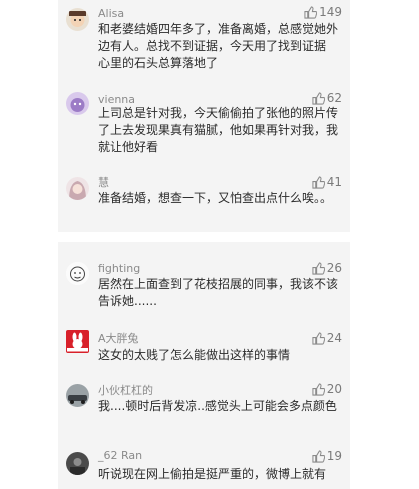  I want to click on like-button: 20, so click(327, 389).